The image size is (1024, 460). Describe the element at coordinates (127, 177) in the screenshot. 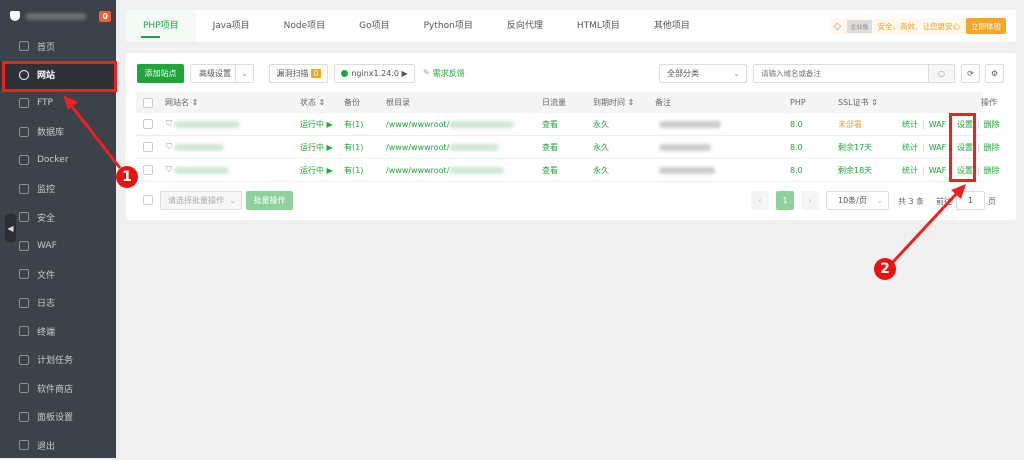

I see `step-1-marker: 1` at that location.